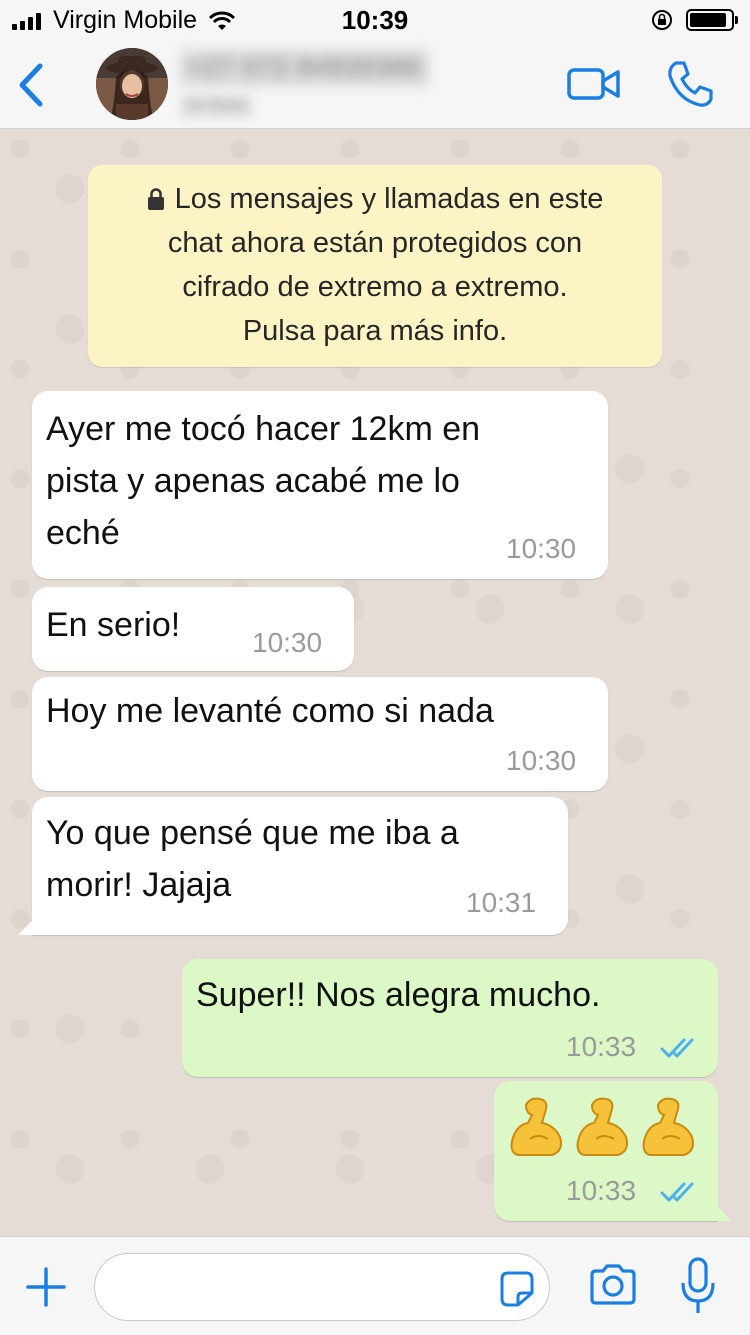 The width and height of the screenshot is (750, 1335). I want to click on orientation-lock-icon, so click(662, 20).